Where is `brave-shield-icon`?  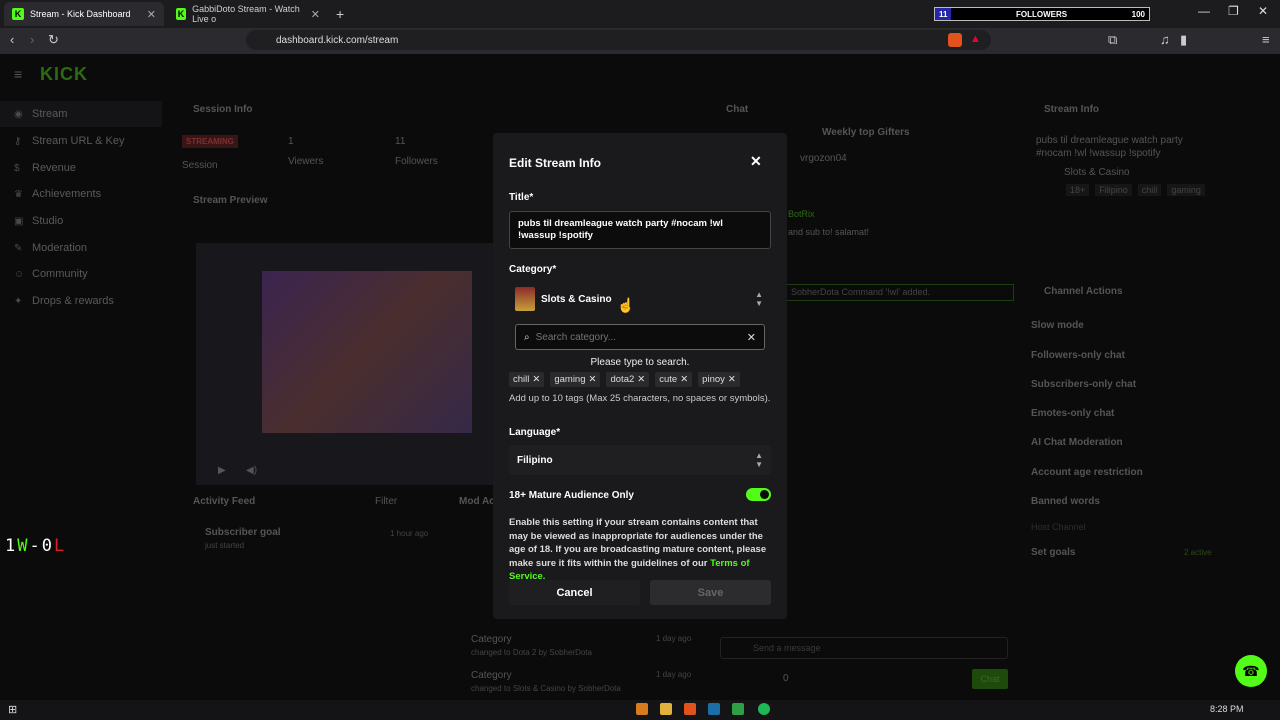 brave-shield-icon is located at coordinates (955, 40).